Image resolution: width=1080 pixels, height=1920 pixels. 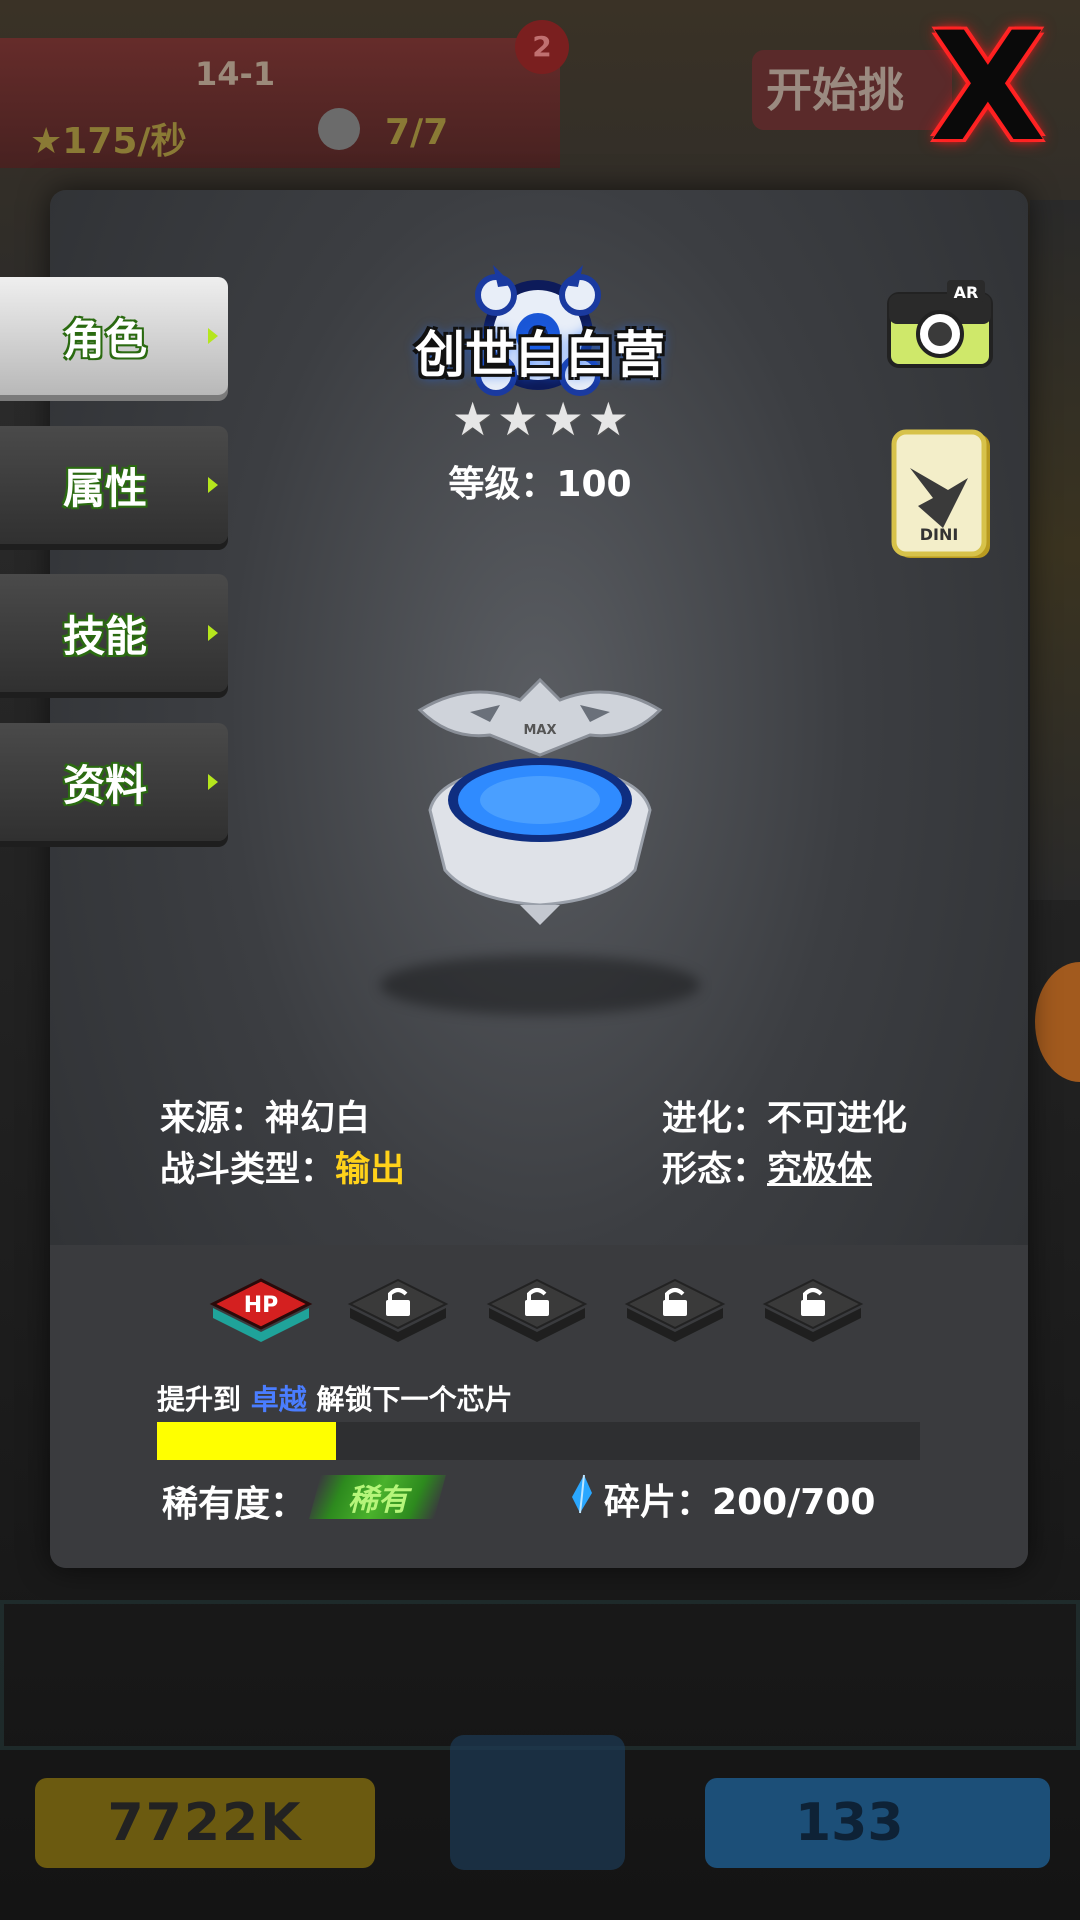 I want to click on source-value: 神幻白, so click(x=318, y=1119).